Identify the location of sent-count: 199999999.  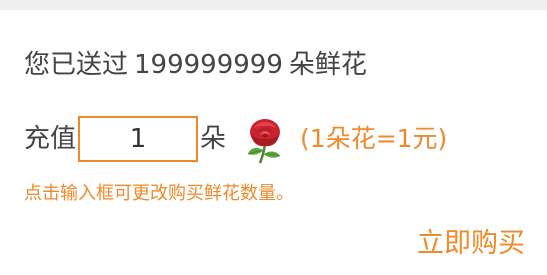
(208, 65).